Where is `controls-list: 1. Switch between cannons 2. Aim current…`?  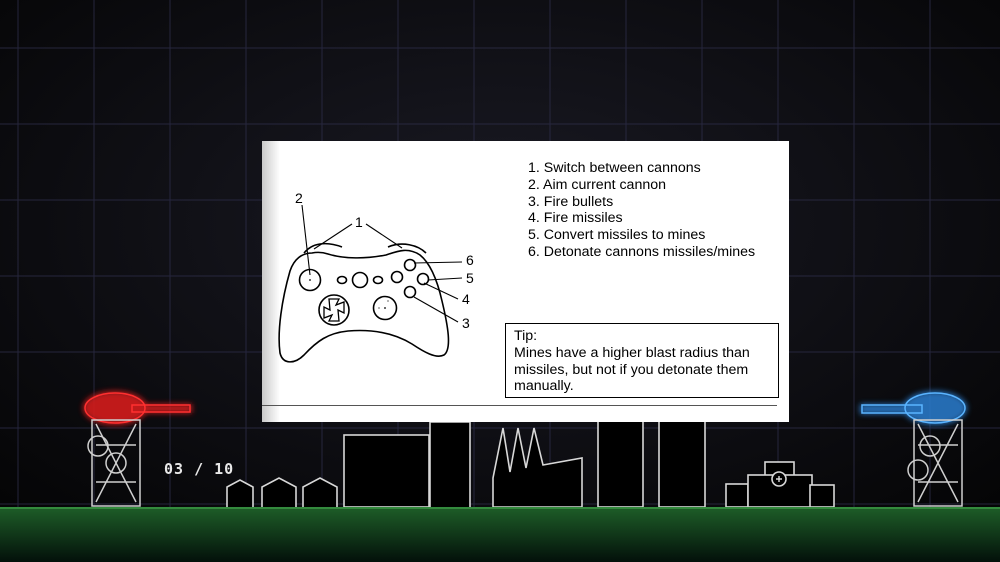
controls-list: 1. Switch between cannons 2. Aim current… is located at coordinates (641, 210).